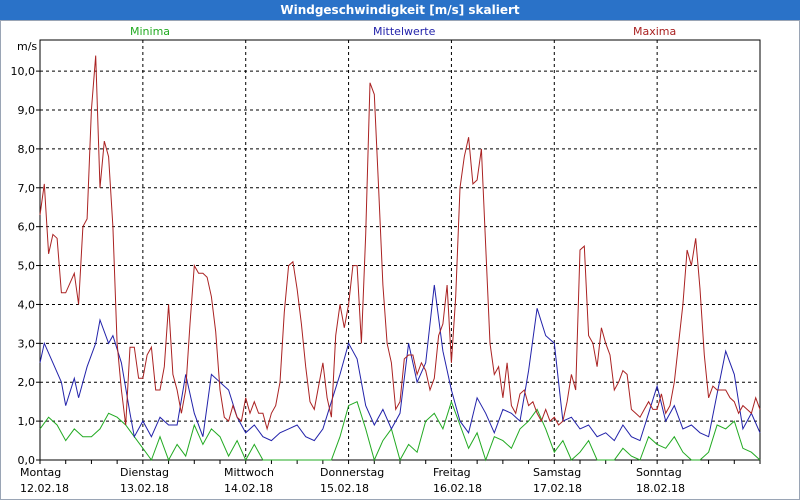  I want to click on x-axis-label: Donnerstag 15.02.18, so click(352, 481).